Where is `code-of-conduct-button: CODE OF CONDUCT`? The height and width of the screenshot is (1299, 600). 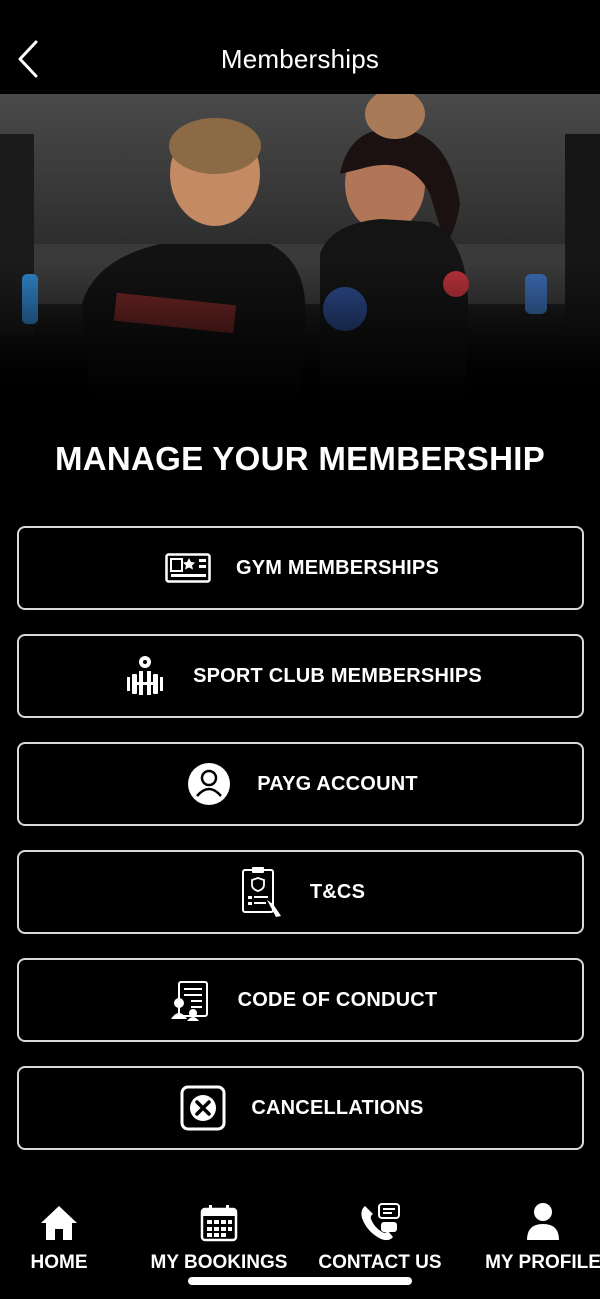
code-of-conduct-button: CODE OF CONDUCT is located at coordinates (300, 1000).